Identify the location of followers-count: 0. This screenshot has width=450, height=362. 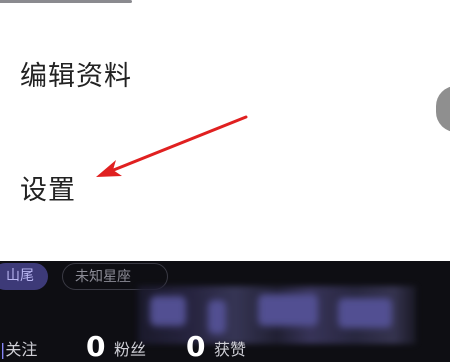
(95, 347).